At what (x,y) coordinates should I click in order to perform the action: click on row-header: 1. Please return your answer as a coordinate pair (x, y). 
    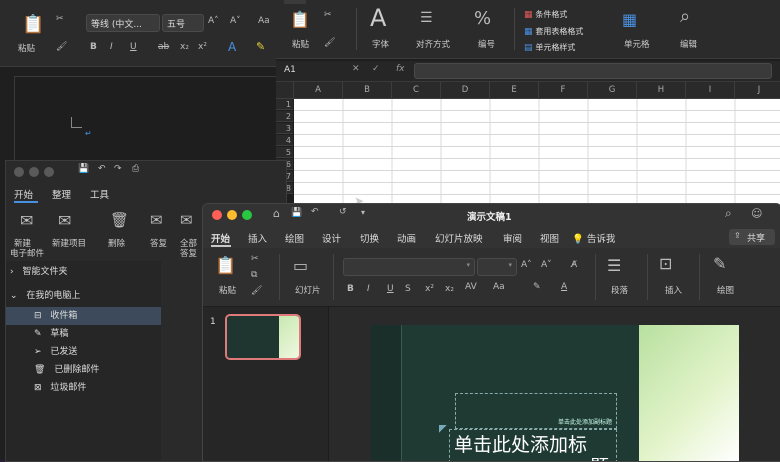
    Looking at the image, I should click on (284, 104).